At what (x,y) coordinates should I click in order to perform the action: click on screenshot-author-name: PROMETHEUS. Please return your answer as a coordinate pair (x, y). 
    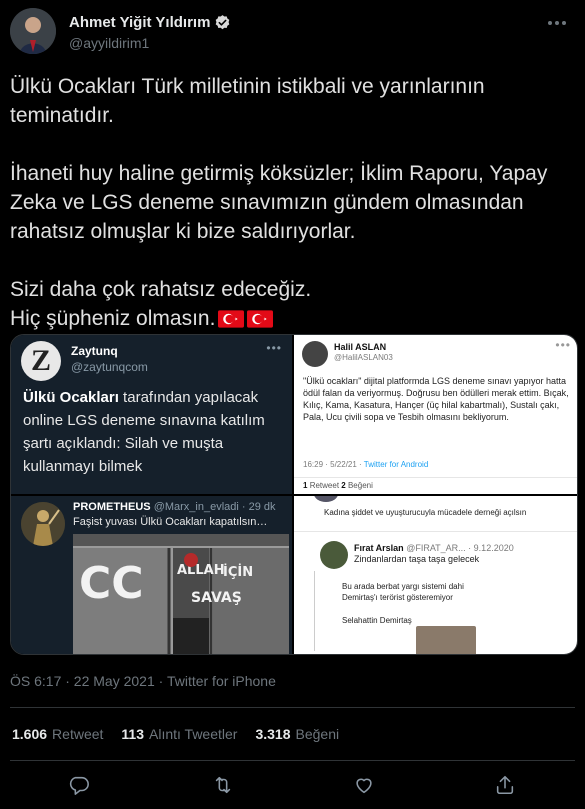
    Looking at the image, I should click on (112, 507).